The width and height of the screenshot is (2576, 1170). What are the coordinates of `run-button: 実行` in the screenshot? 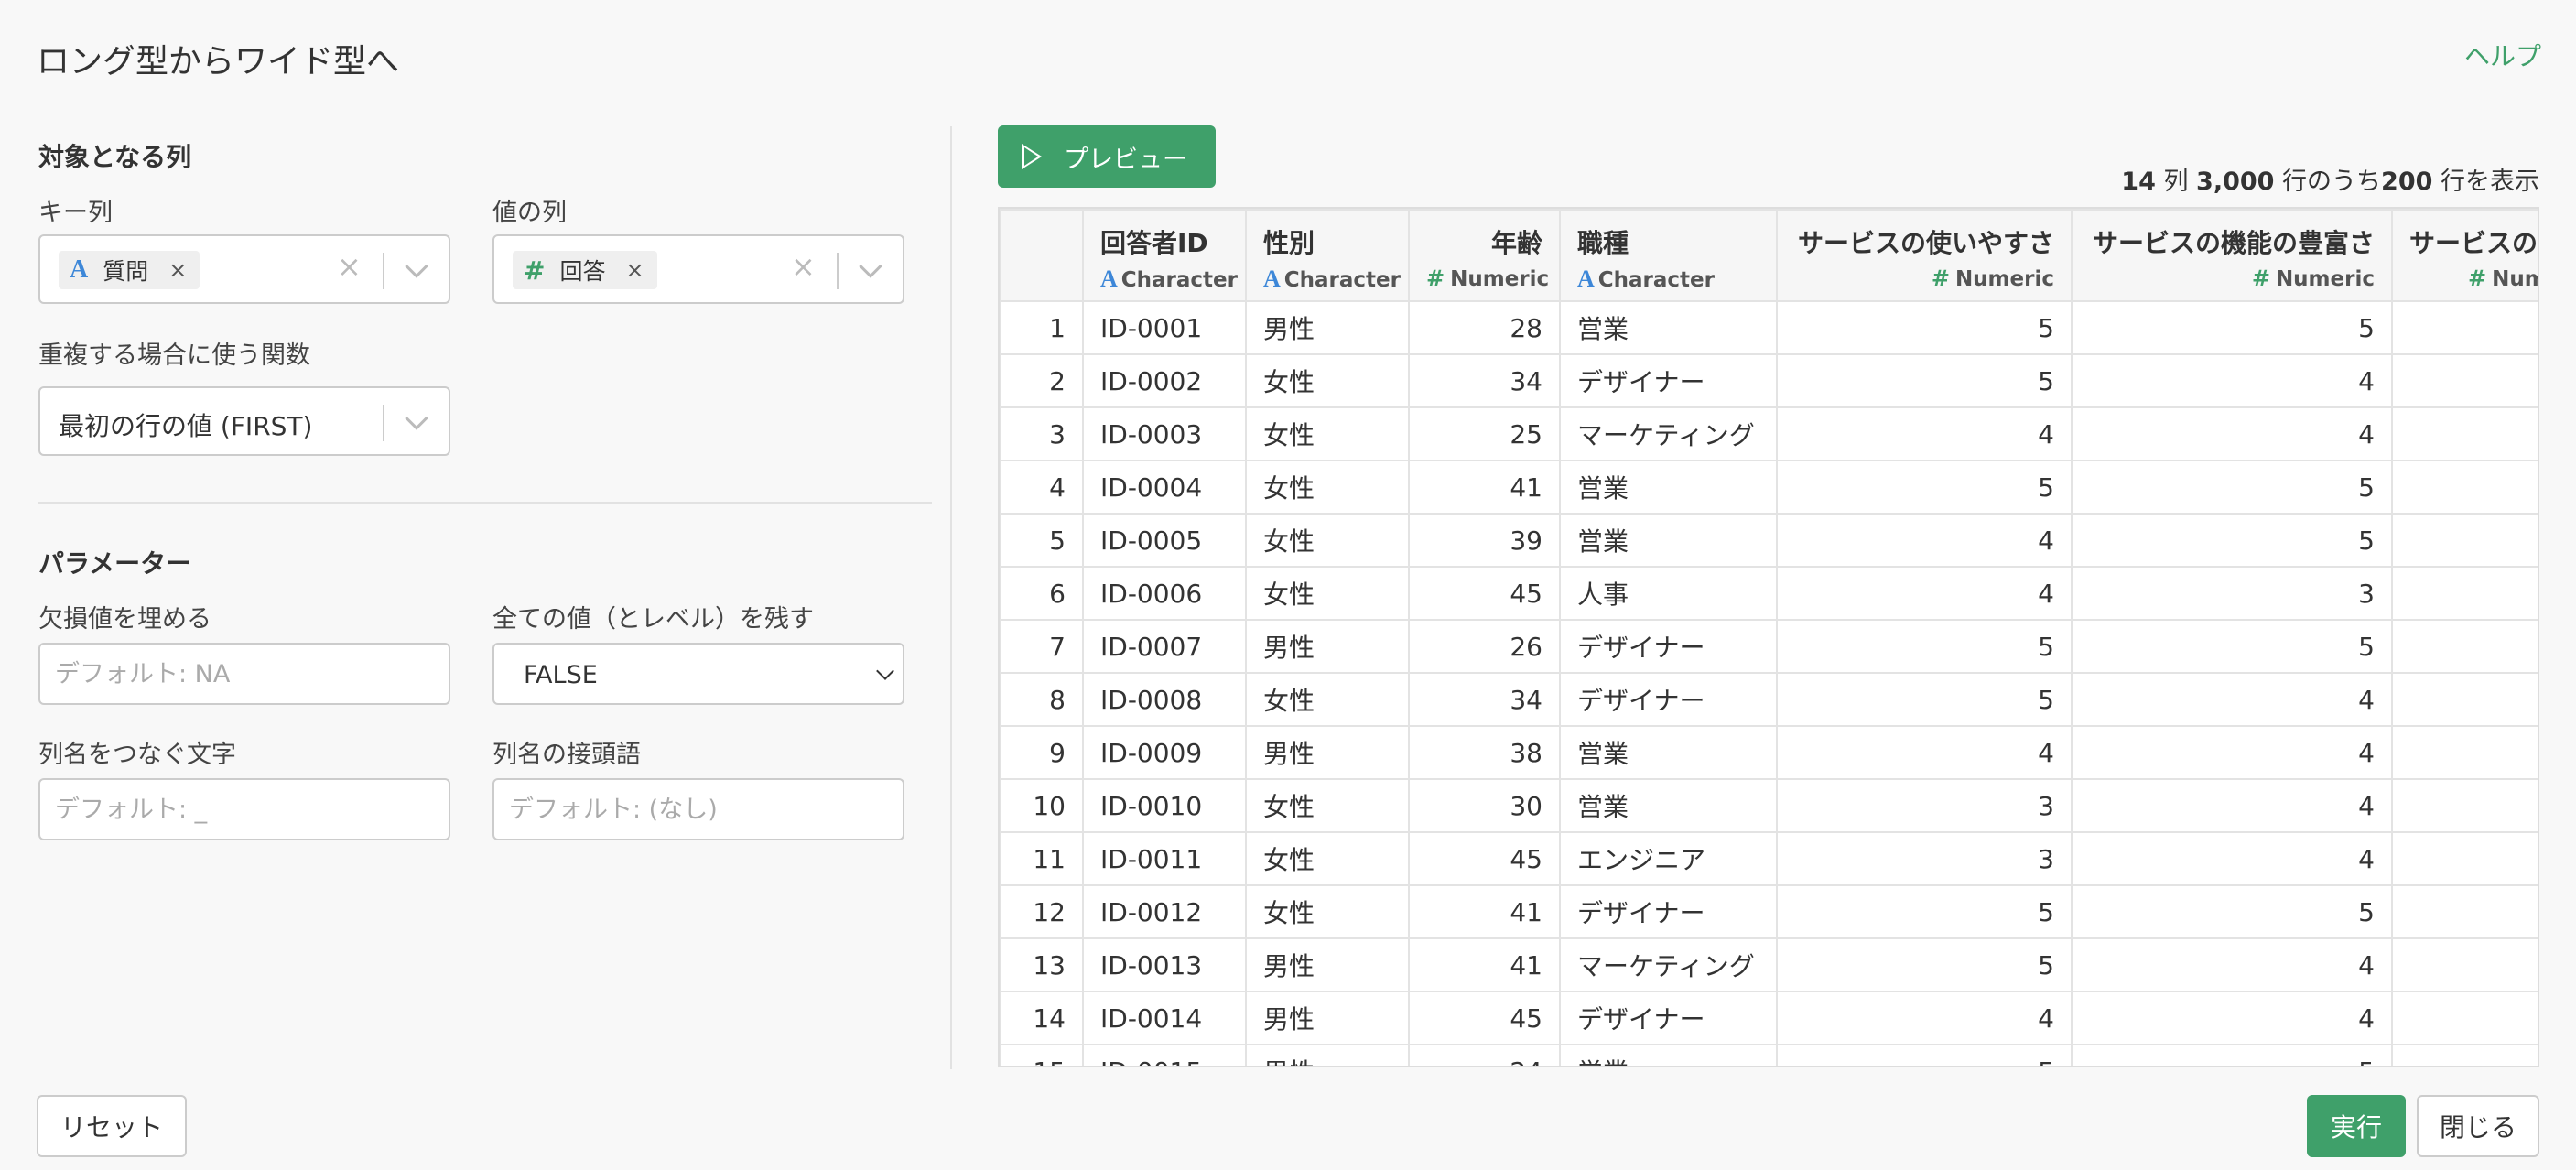 It's located at (2357, 1126).